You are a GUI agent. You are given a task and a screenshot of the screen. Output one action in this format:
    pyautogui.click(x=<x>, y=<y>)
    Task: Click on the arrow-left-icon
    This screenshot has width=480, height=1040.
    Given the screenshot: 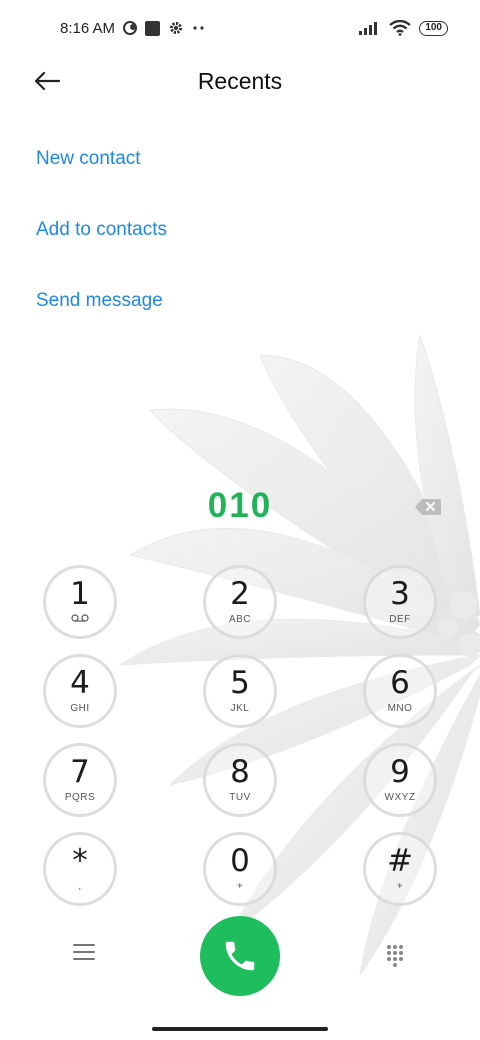 What is the action you would take?
    pyautogui.click(x=47, y=81)
    